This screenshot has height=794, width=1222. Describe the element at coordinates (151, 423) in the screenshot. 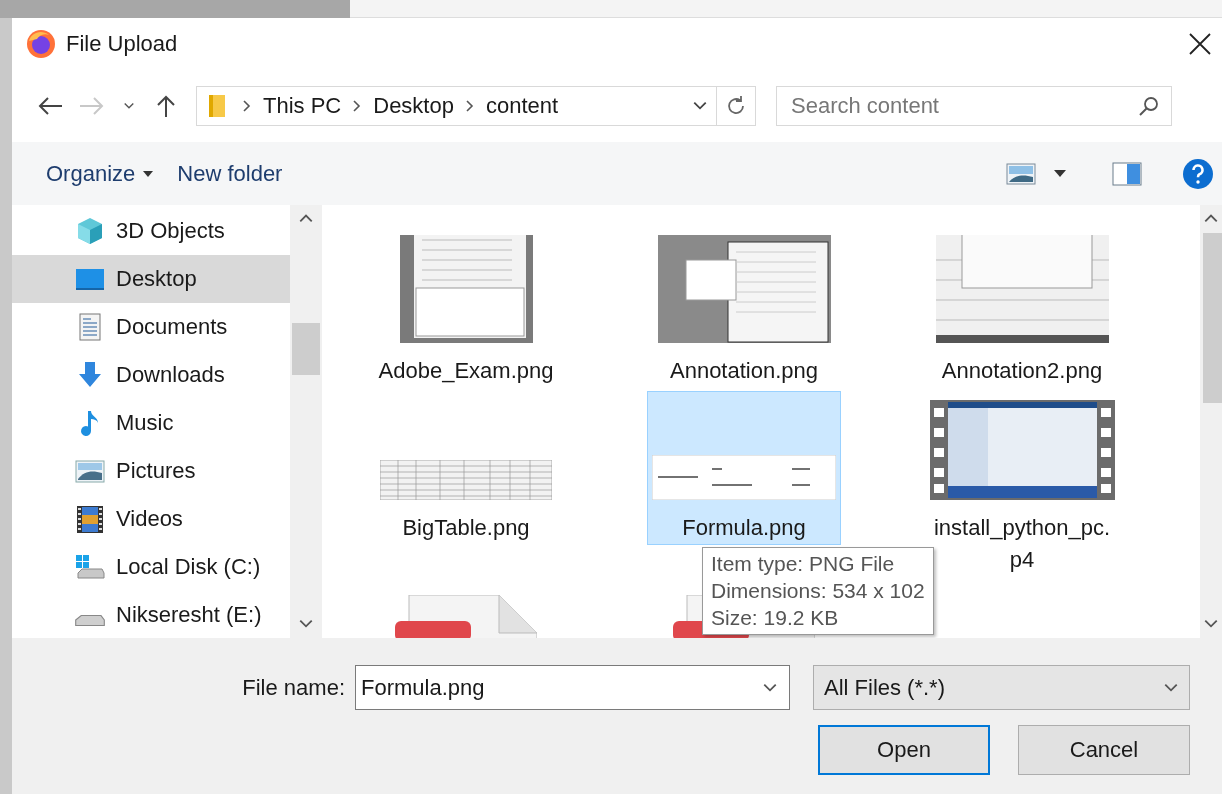

I see `sidebar-item: Music` at that location.